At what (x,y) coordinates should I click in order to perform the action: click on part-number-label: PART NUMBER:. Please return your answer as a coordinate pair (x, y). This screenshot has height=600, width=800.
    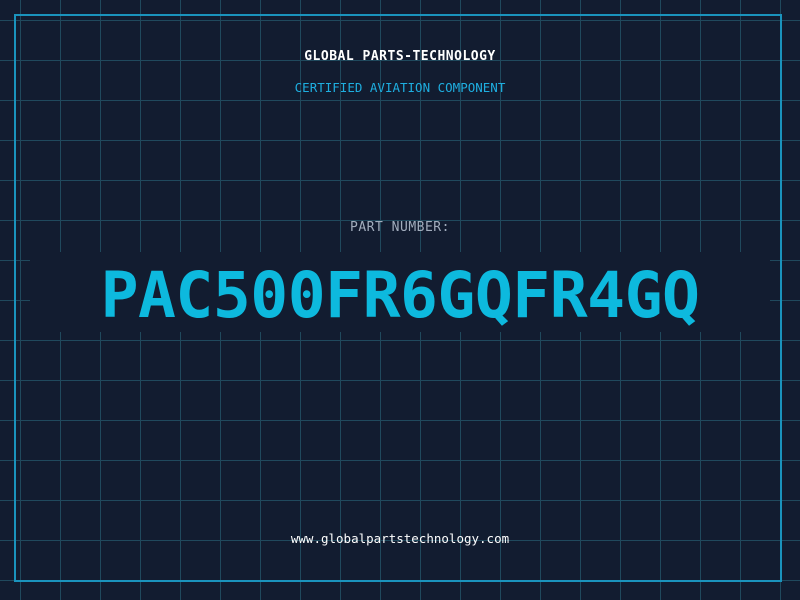
    Looking at the image, I should click on (400, 227).